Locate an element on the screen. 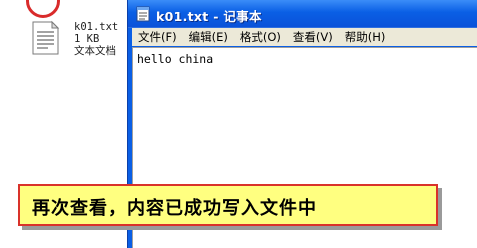  menu-edit: 编辑(E) is located at coordinates (208, 37).